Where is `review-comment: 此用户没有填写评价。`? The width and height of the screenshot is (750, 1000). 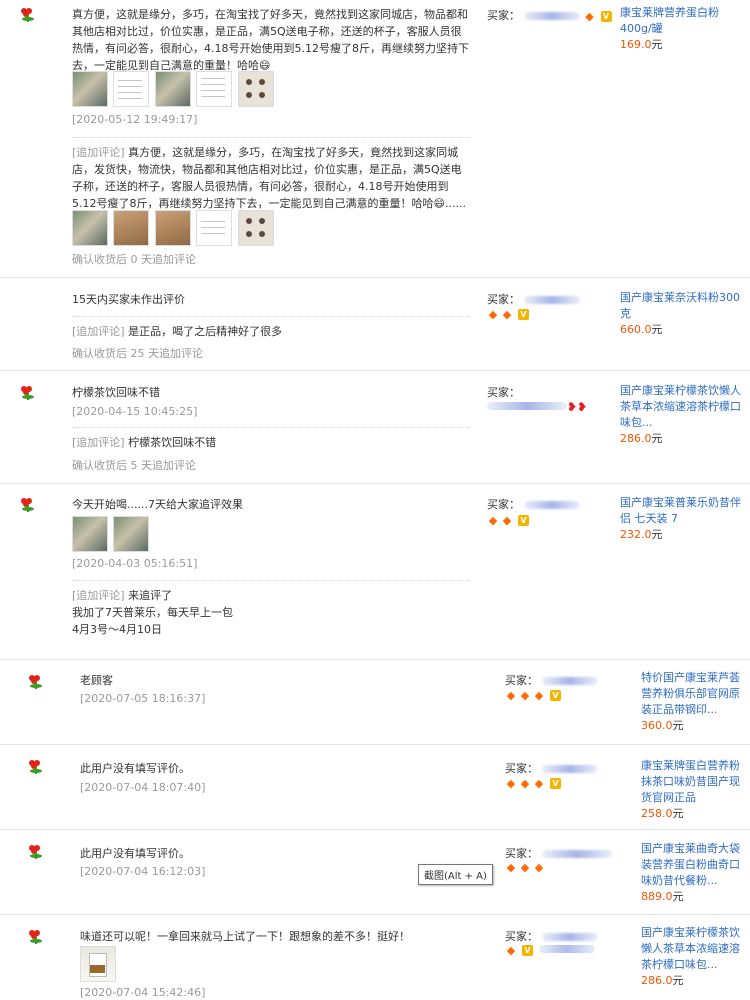
review-comment: 此用户没有填写评价。 is located at coordinates (135, 768).